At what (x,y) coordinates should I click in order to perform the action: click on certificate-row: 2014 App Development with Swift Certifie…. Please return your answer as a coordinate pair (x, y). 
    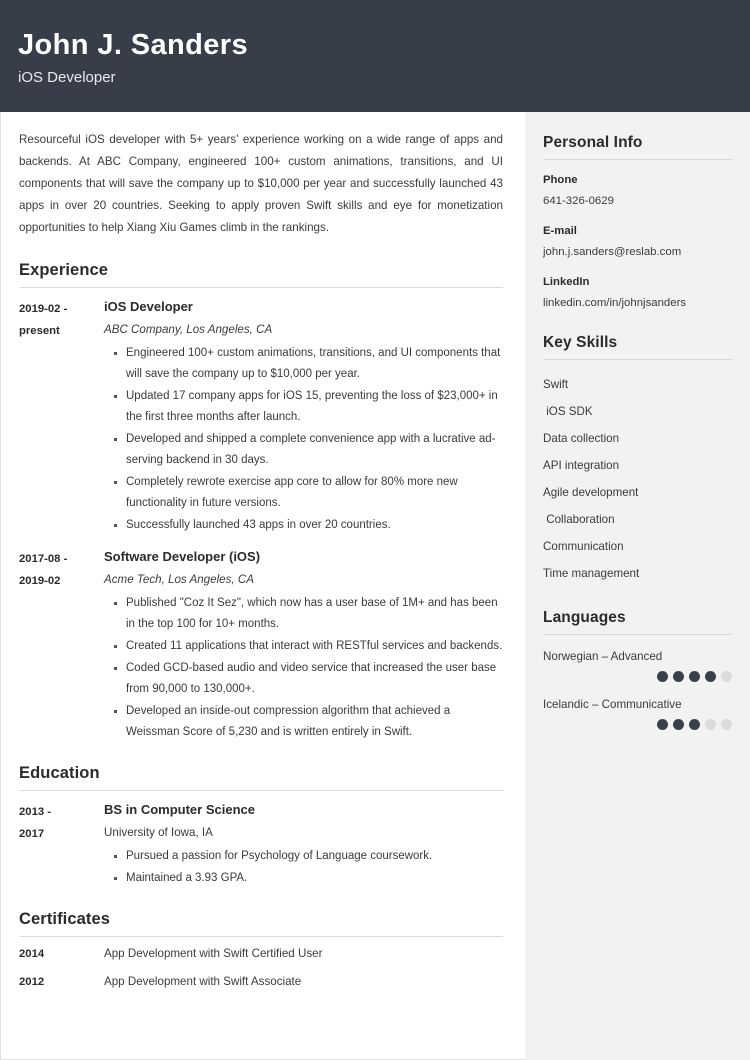
    Looking at the image, I should click on (261, 954).